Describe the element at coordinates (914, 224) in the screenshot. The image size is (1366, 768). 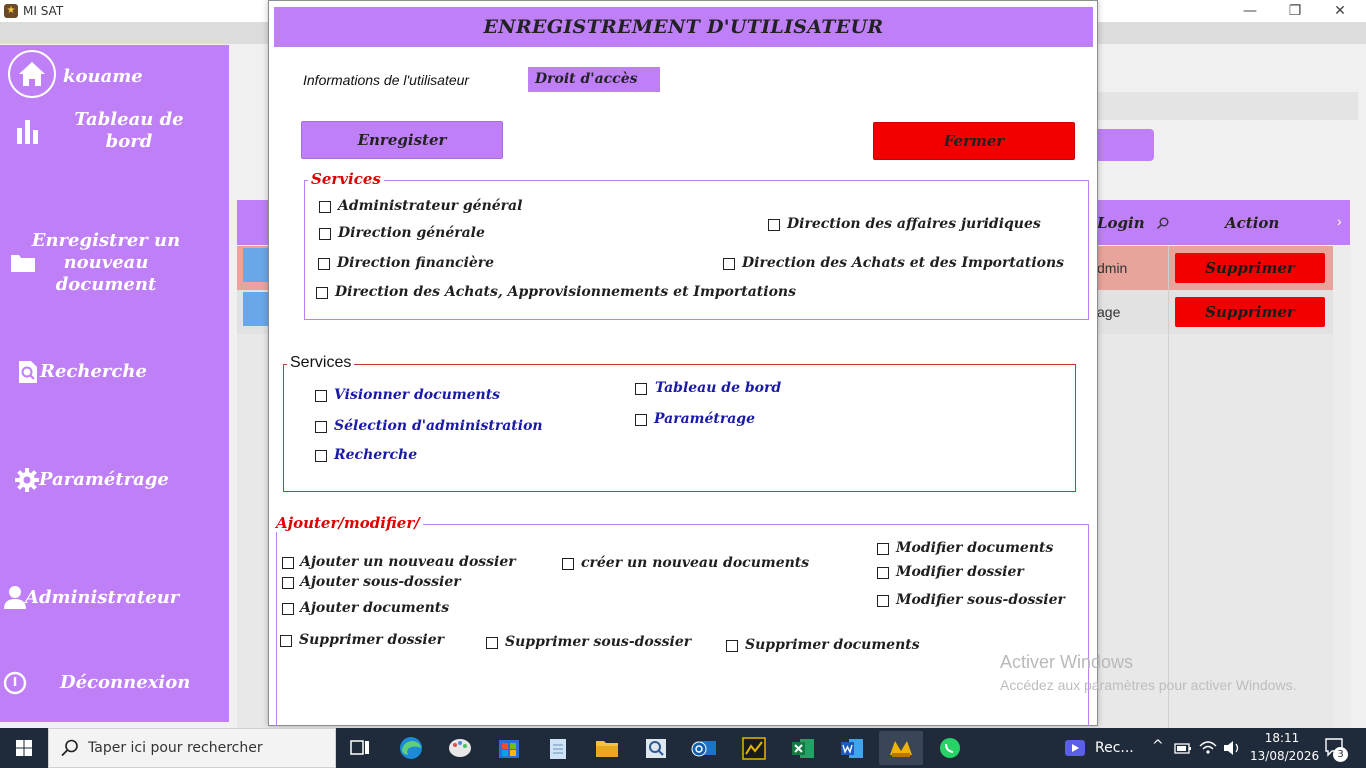
I see `checkbox-label: Direction des affaires juridiques` at that location.